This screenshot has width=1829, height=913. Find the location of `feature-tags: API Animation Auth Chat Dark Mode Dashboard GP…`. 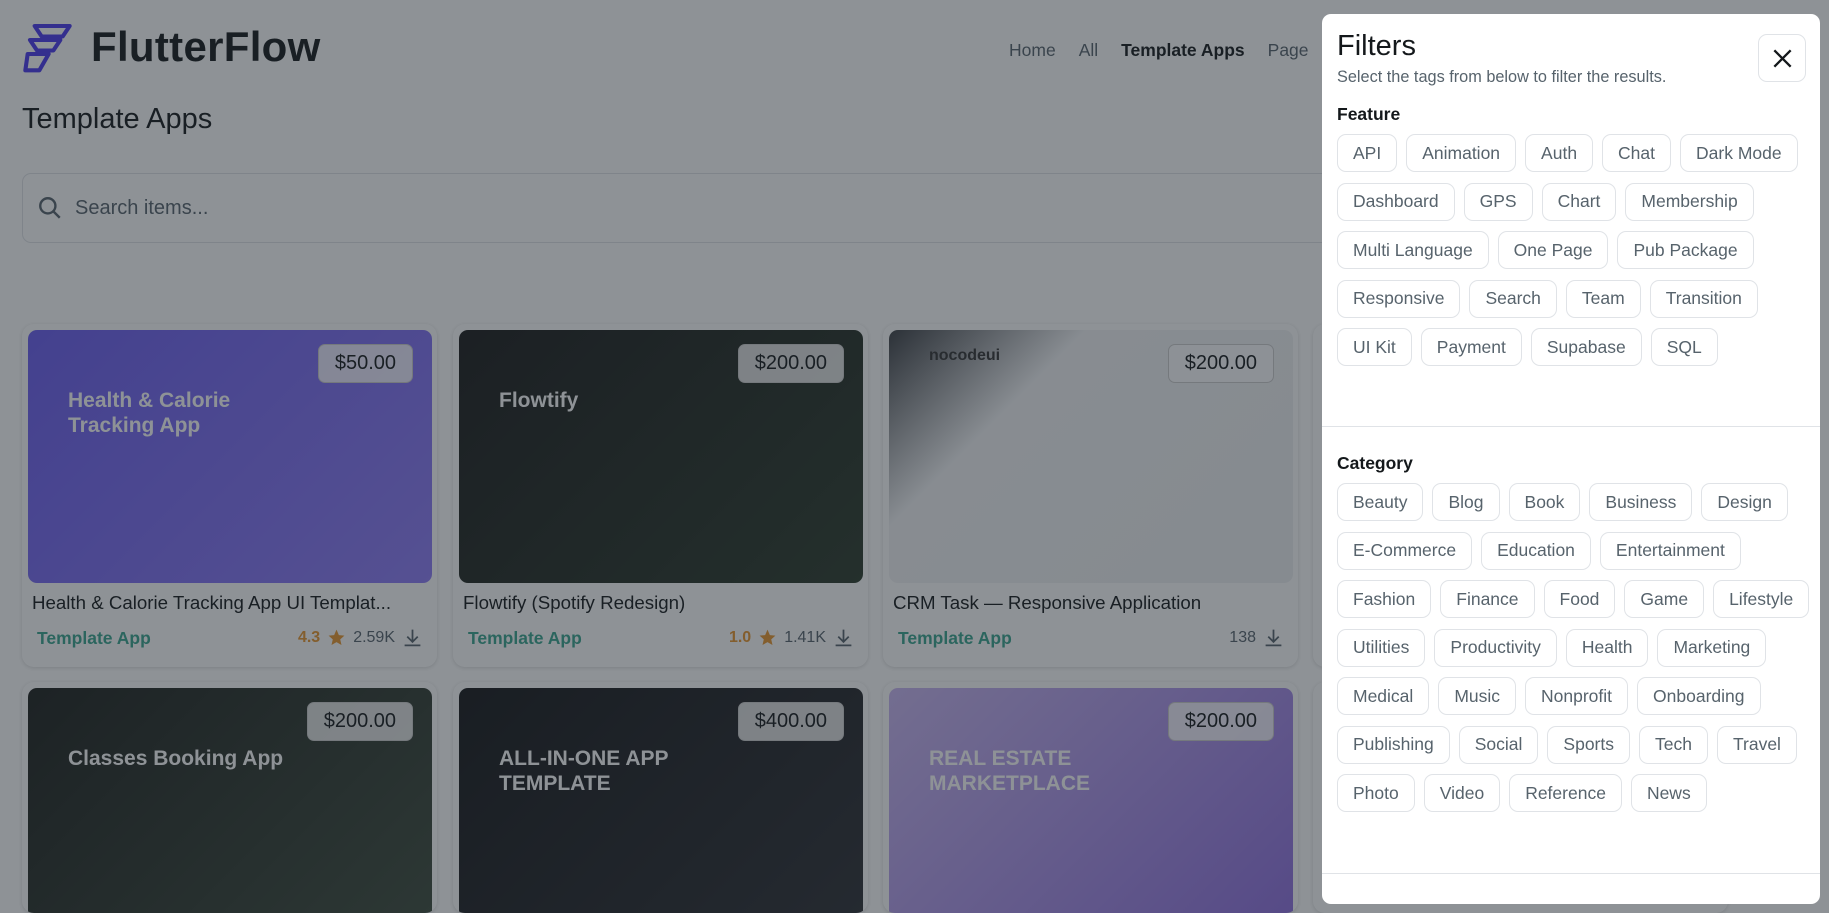

feature-tags: API Animation Auth Chat Dark Mode Dashboard GP… is located at coordinates (1577, 250).